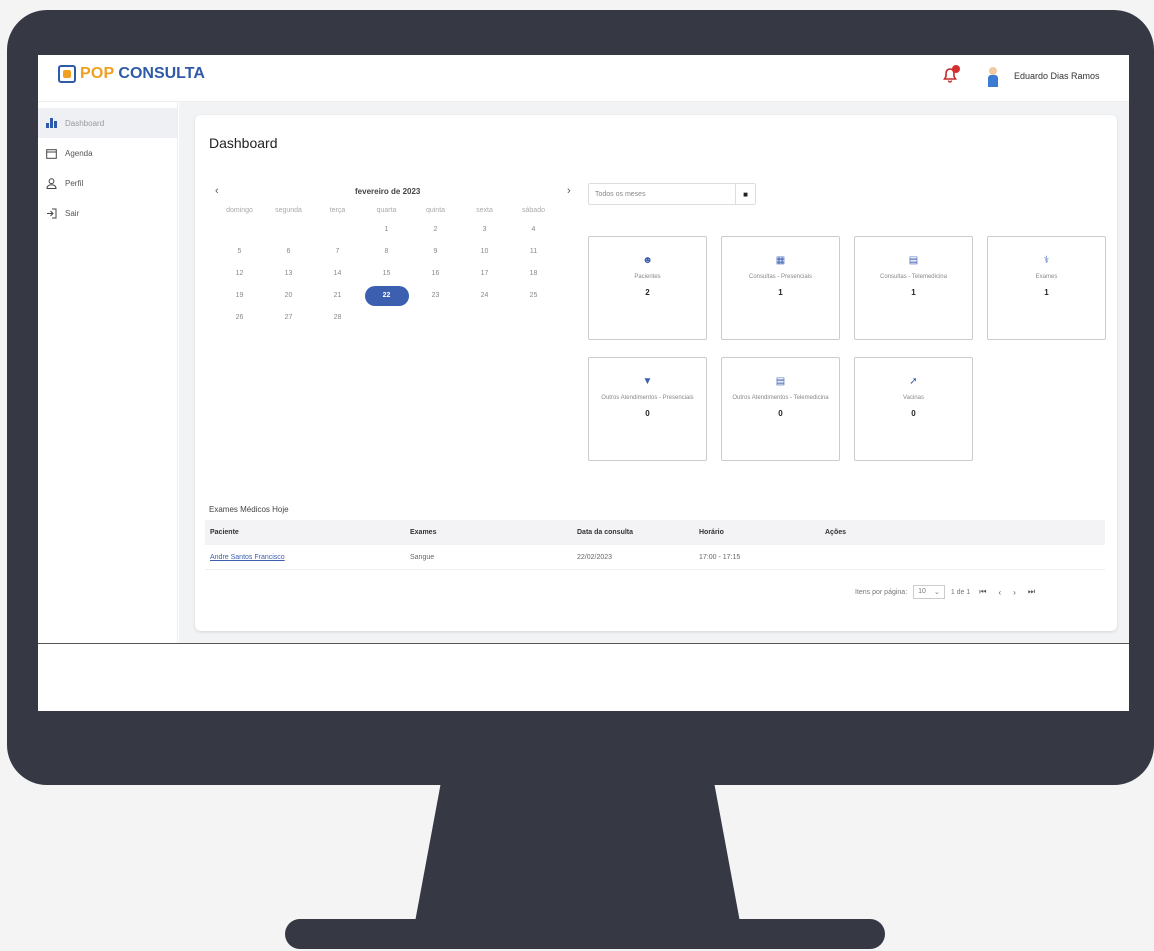  I want to click on calendar-day: 22, so click(386, 296).